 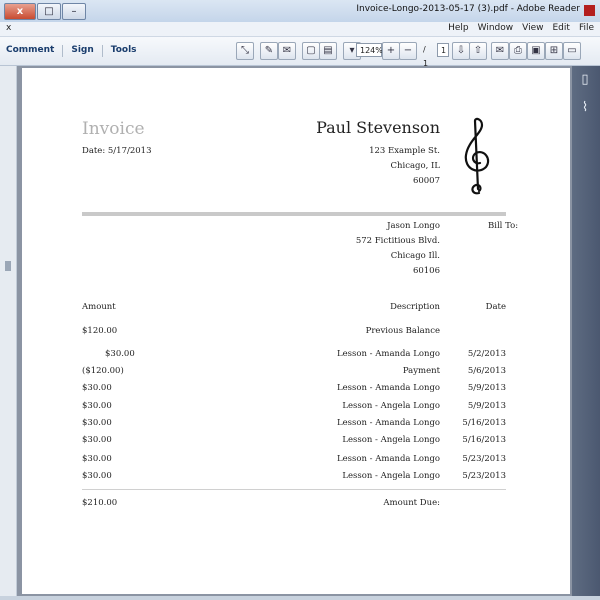 I want to click on column-amount: Amount, so click(x=99, y=307).